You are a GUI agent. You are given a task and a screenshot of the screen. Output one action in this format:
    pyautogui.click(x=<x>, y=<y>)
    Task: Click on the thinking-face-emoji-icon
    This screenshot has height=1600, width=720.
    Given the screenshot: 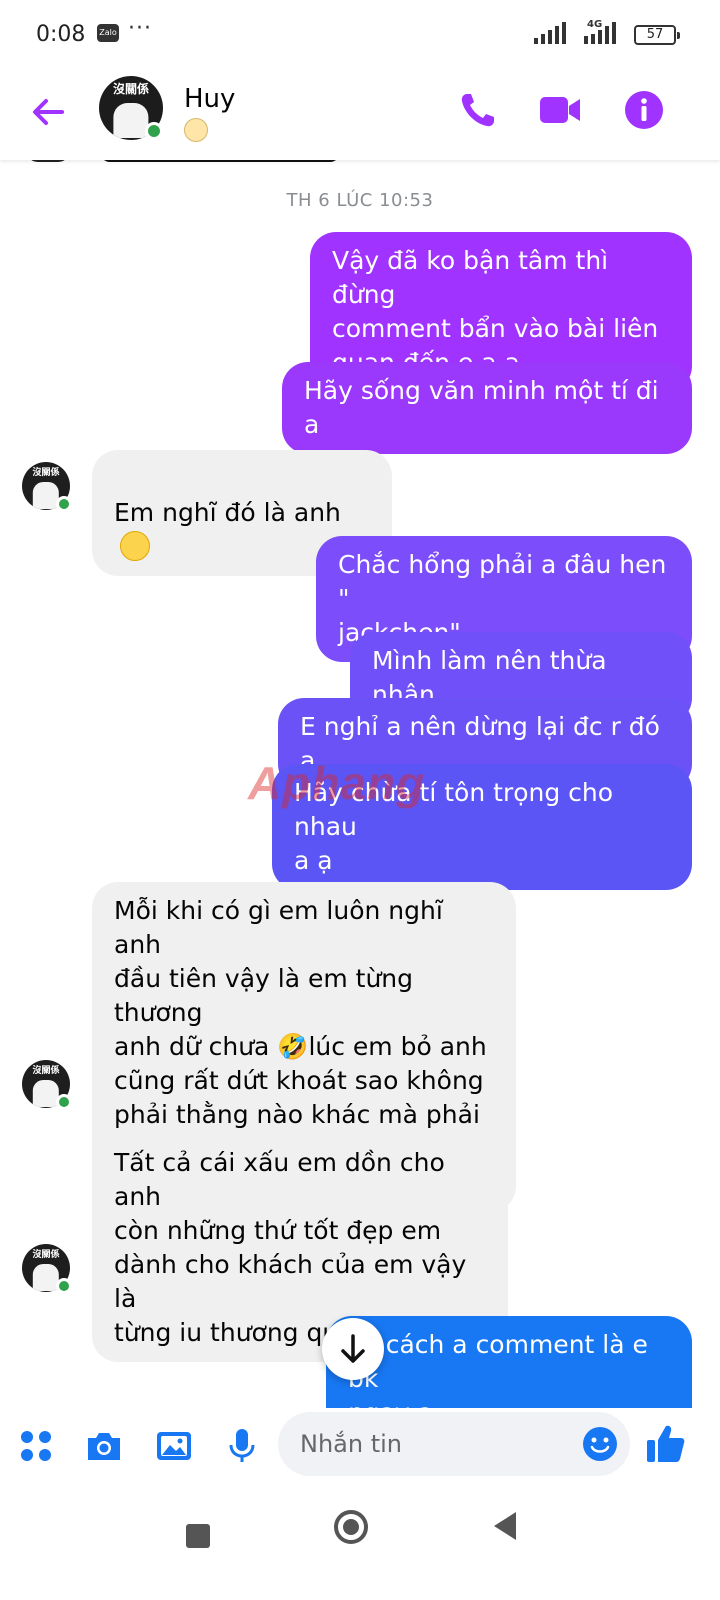 What is the action you would take?
    pyautogui.click(x=135, y=546)
    